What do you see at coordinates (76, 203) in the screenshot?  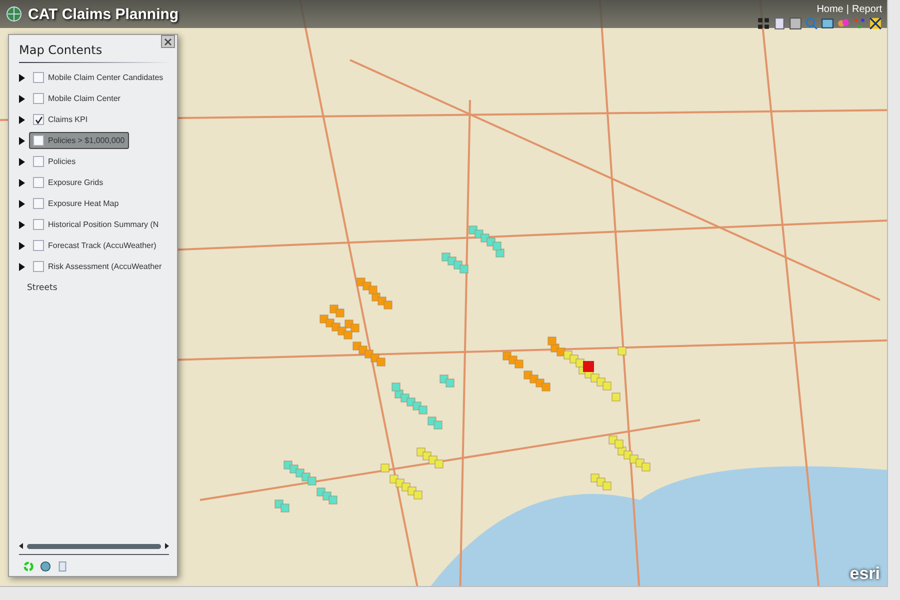 I see `layer-item: Exposure Heat Map` at bounding box center [76, 203].